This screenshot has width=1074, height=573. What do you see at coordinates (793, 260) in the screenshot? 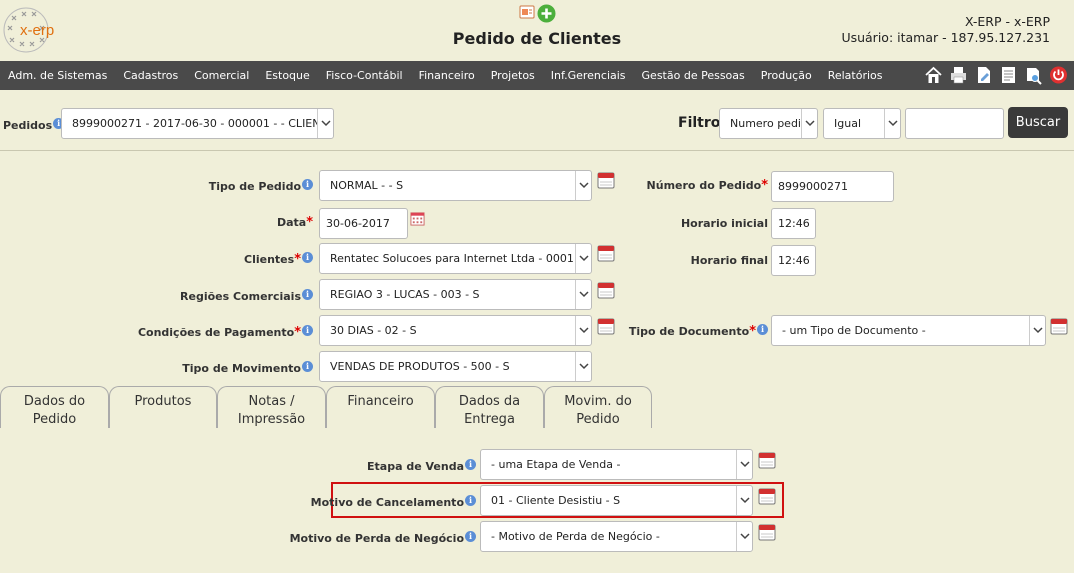
I see `horario-final-input: 12:46` at bounding box center [793, 260].